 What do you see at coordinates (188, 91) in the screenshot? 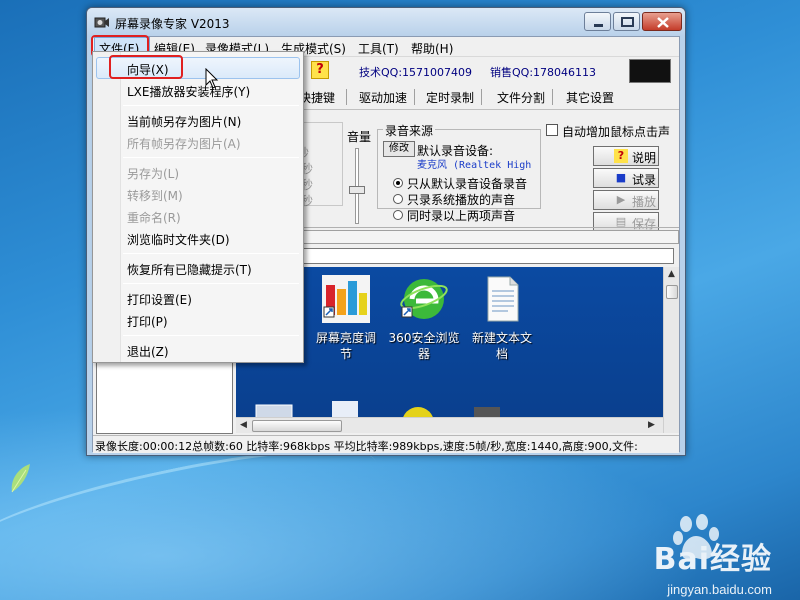
I see `menu-item-lxe-installer: LXE播放器安装程序(Y)` at bounding box center [188, 91].